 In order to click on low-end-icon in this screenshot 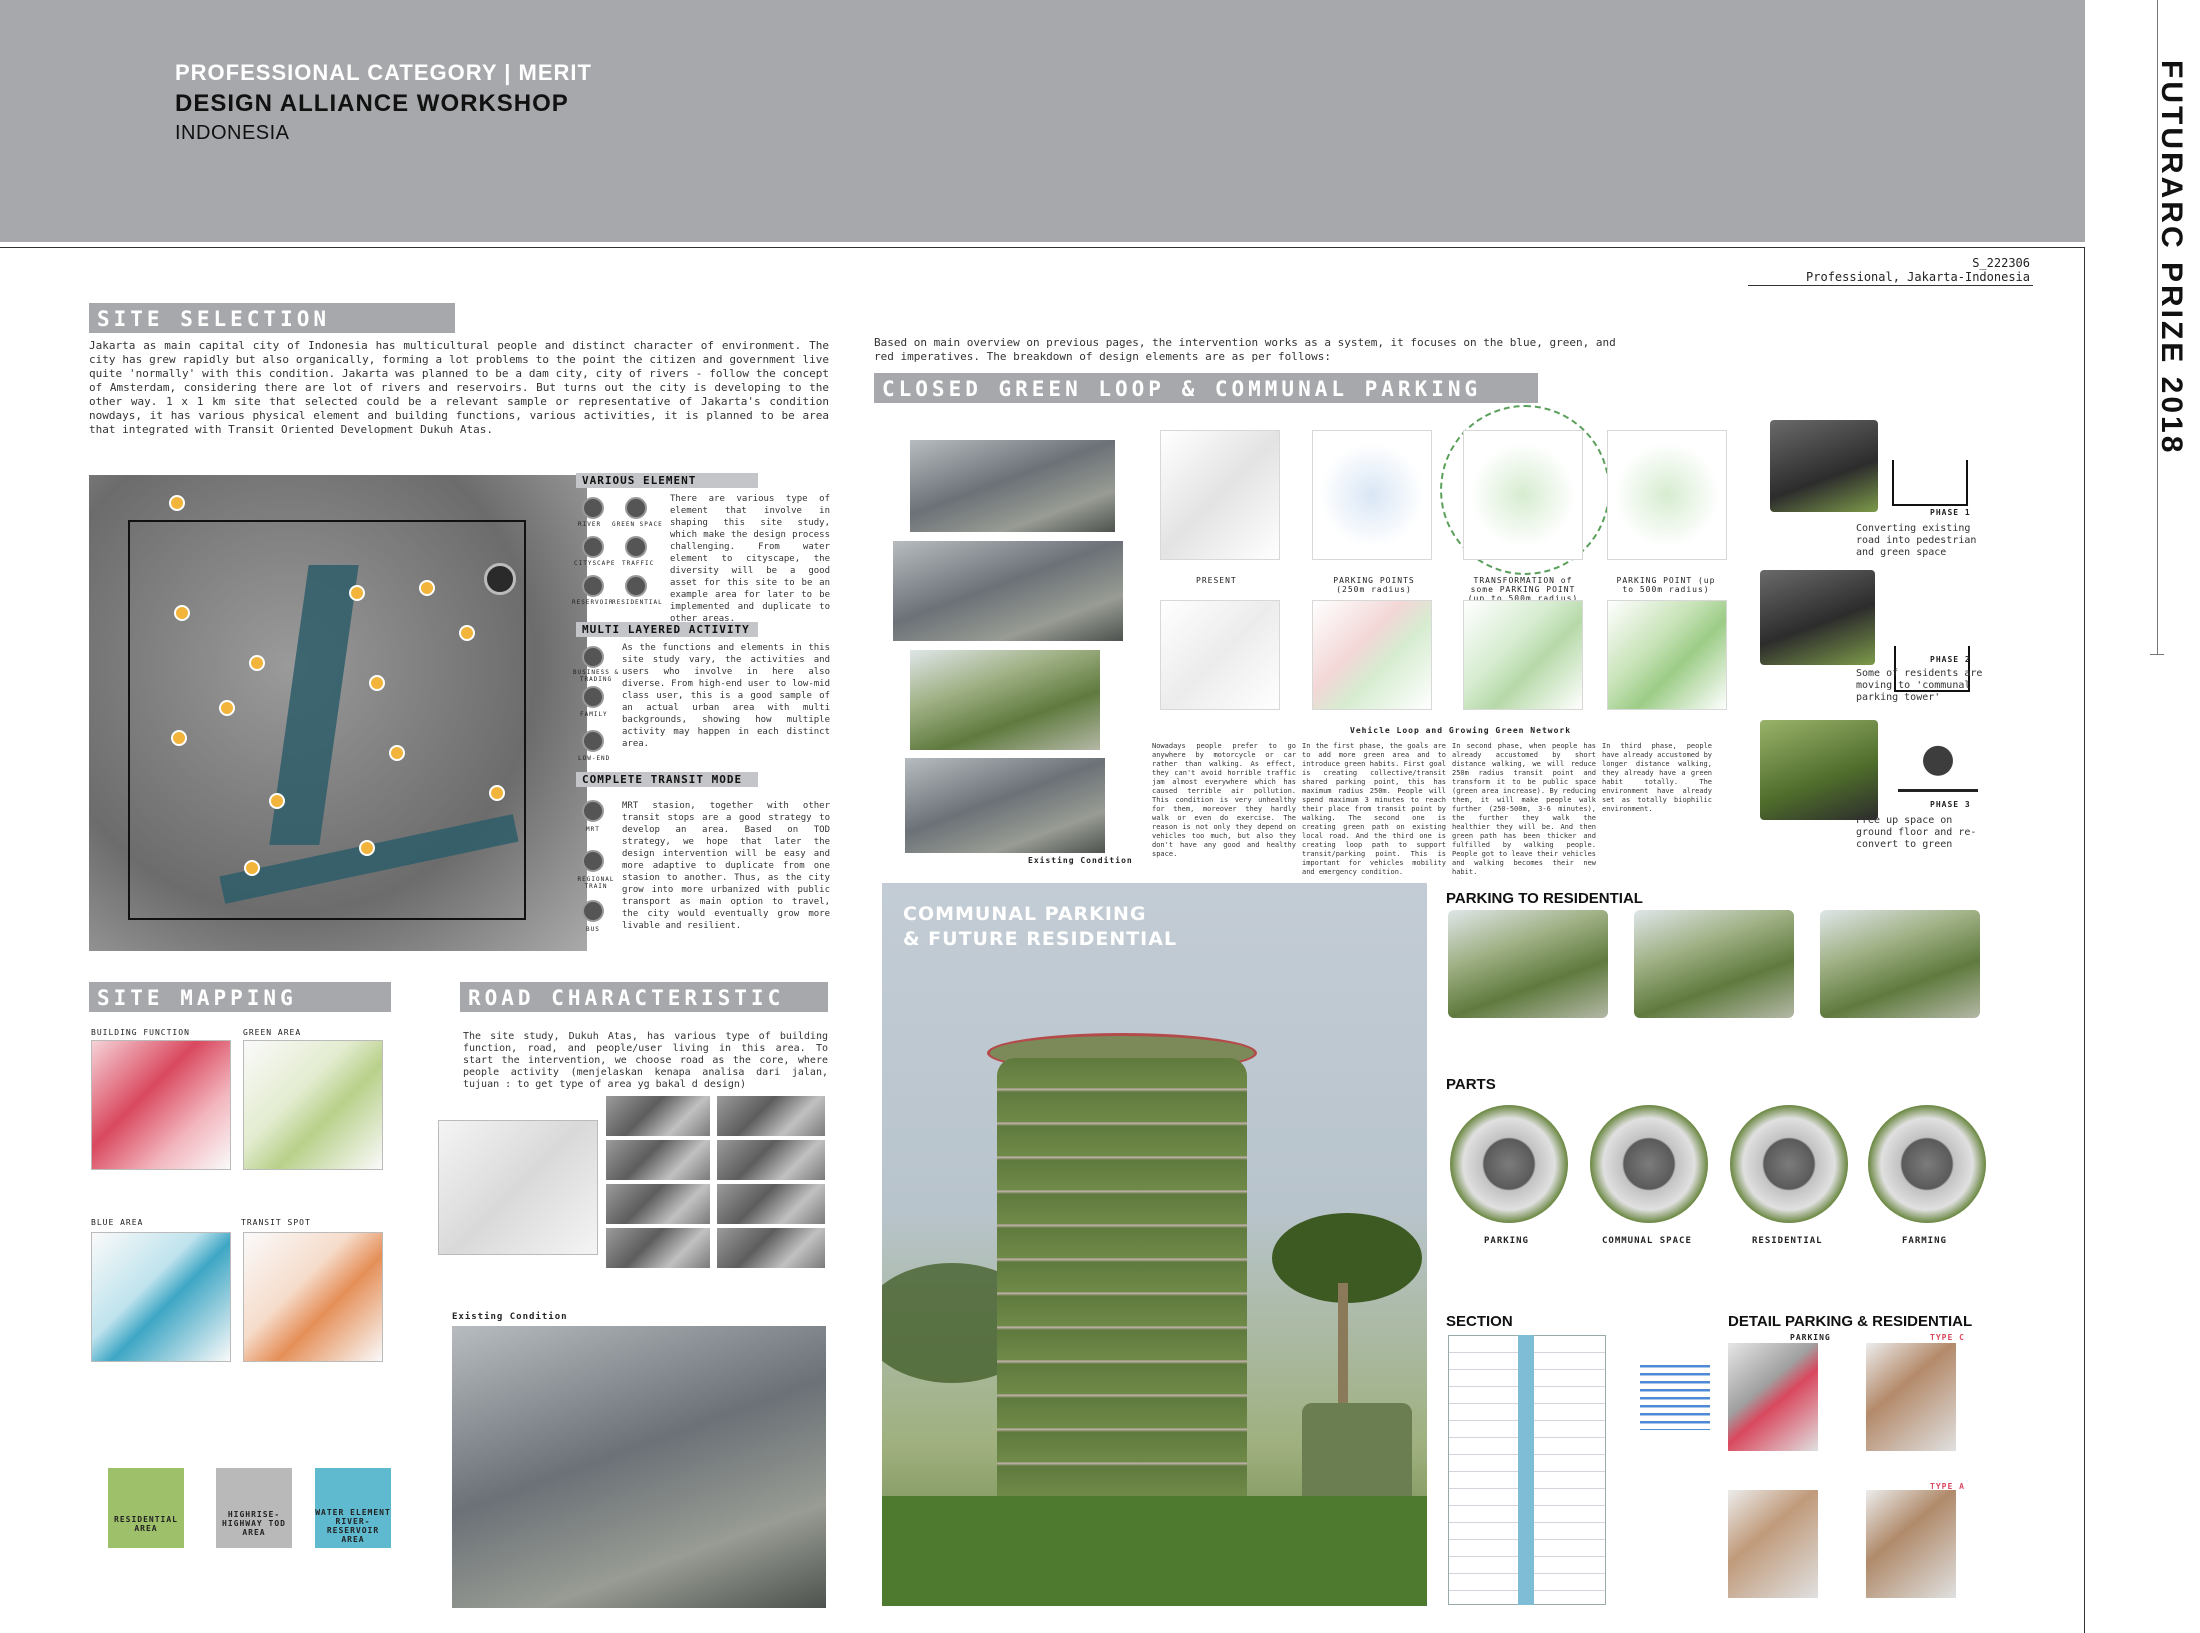, I will do `click(593, 741)`.